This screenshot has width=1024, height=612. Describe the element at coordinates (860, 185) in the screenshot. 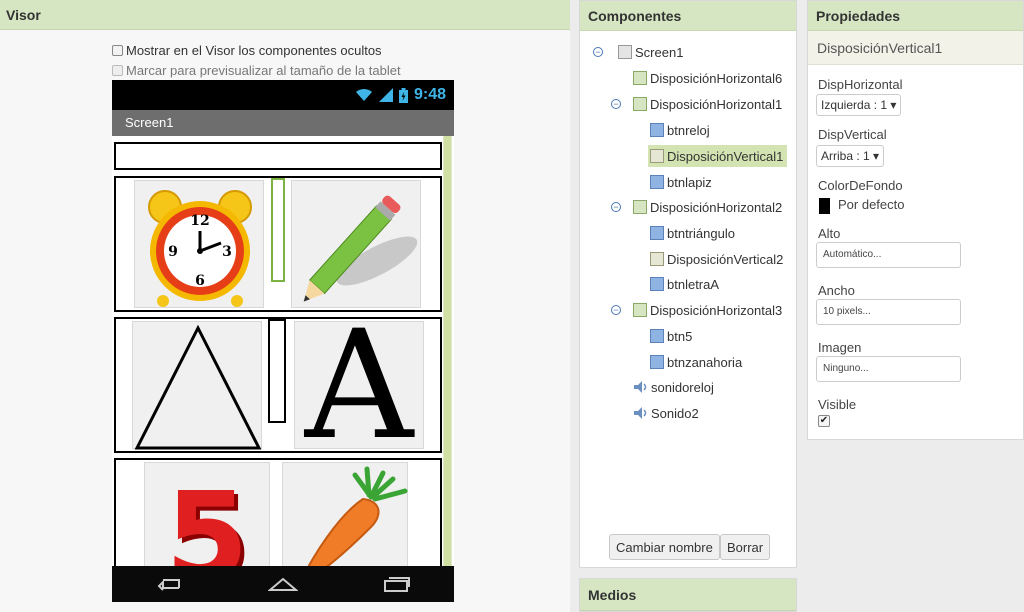

I see `background-color-label: ColorDeFondo` at that location.